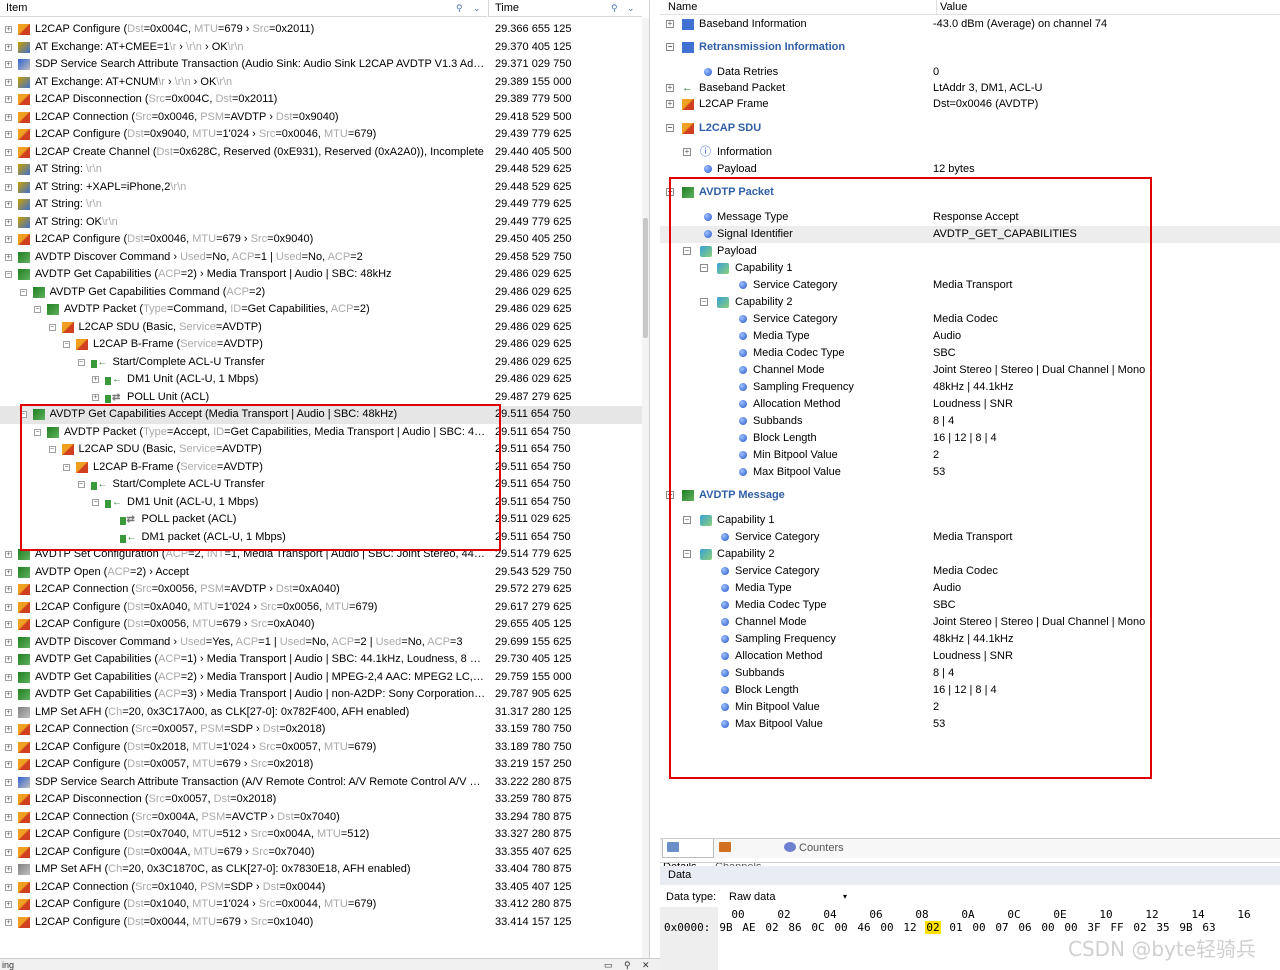  Describe the element at coordinates (970, 673) in the screenshot. I see `detail-row: Subbands 8 | 4` at that location.